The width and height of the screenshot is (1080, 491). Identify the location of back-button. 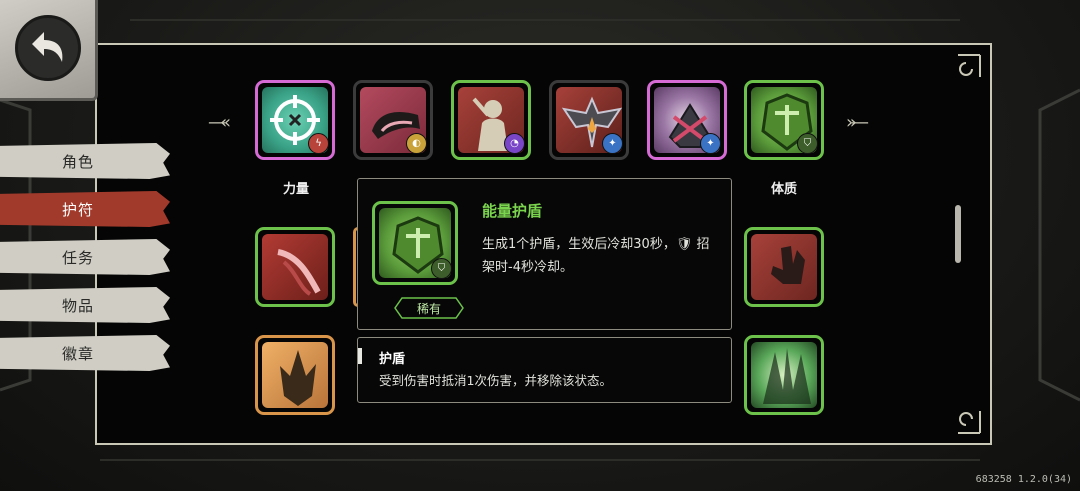
(49, 50).